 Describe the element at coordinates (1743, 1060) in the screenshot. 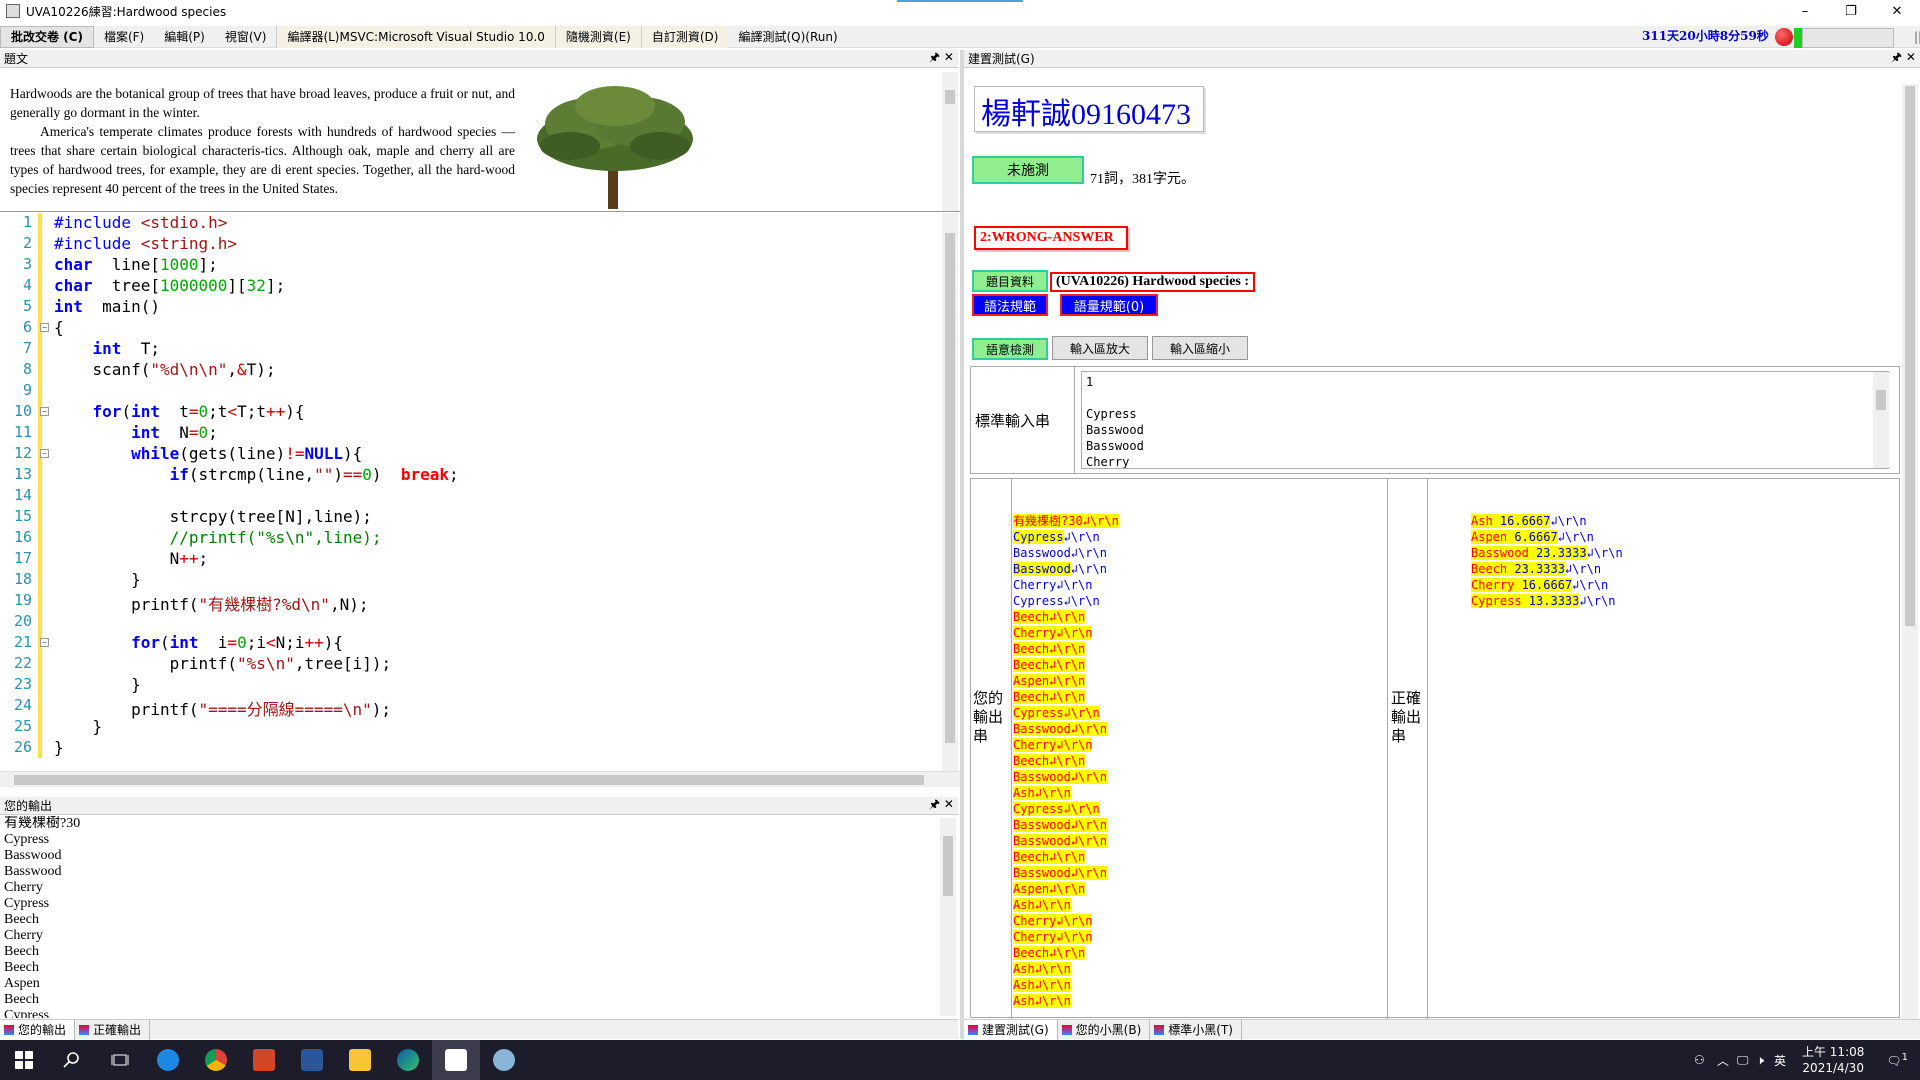

I see `network-icon: 🖵` at that location.